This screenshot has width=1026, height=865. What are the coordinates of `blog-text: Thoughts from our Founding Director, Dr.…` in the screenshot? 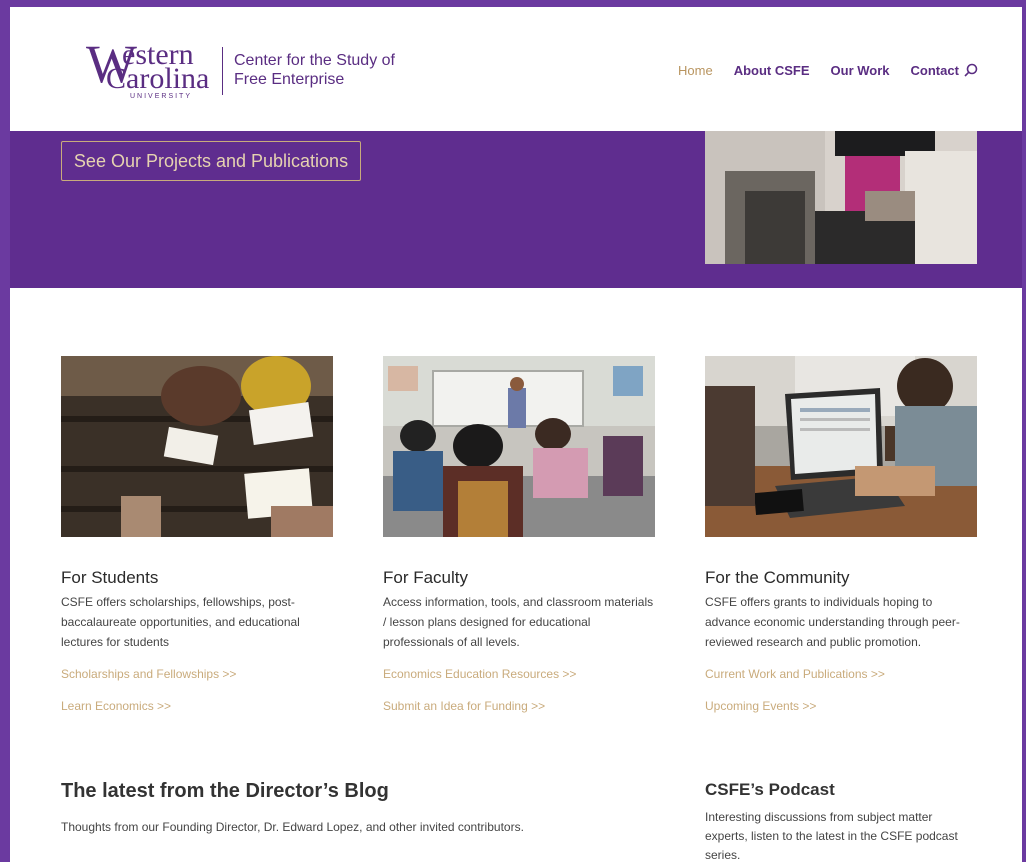 It's located at (292, 827).